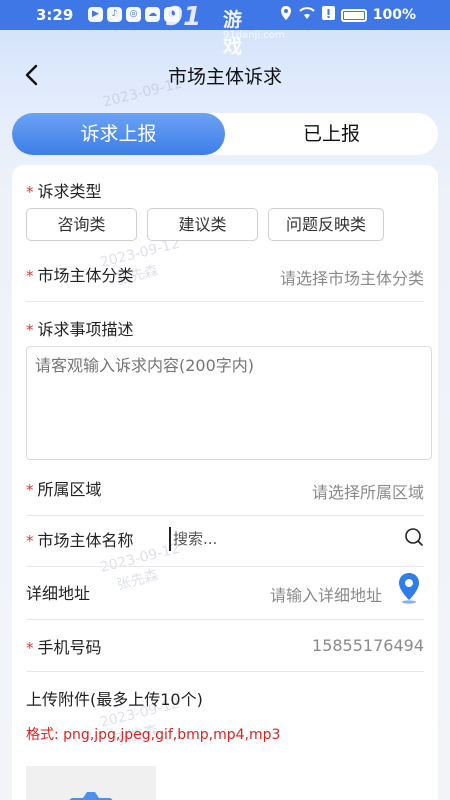  What do you see at coordinates (85, 540) in the screenshot?
I see `entity-name-label: 市场主体名称` at bounding box center [85, 540].